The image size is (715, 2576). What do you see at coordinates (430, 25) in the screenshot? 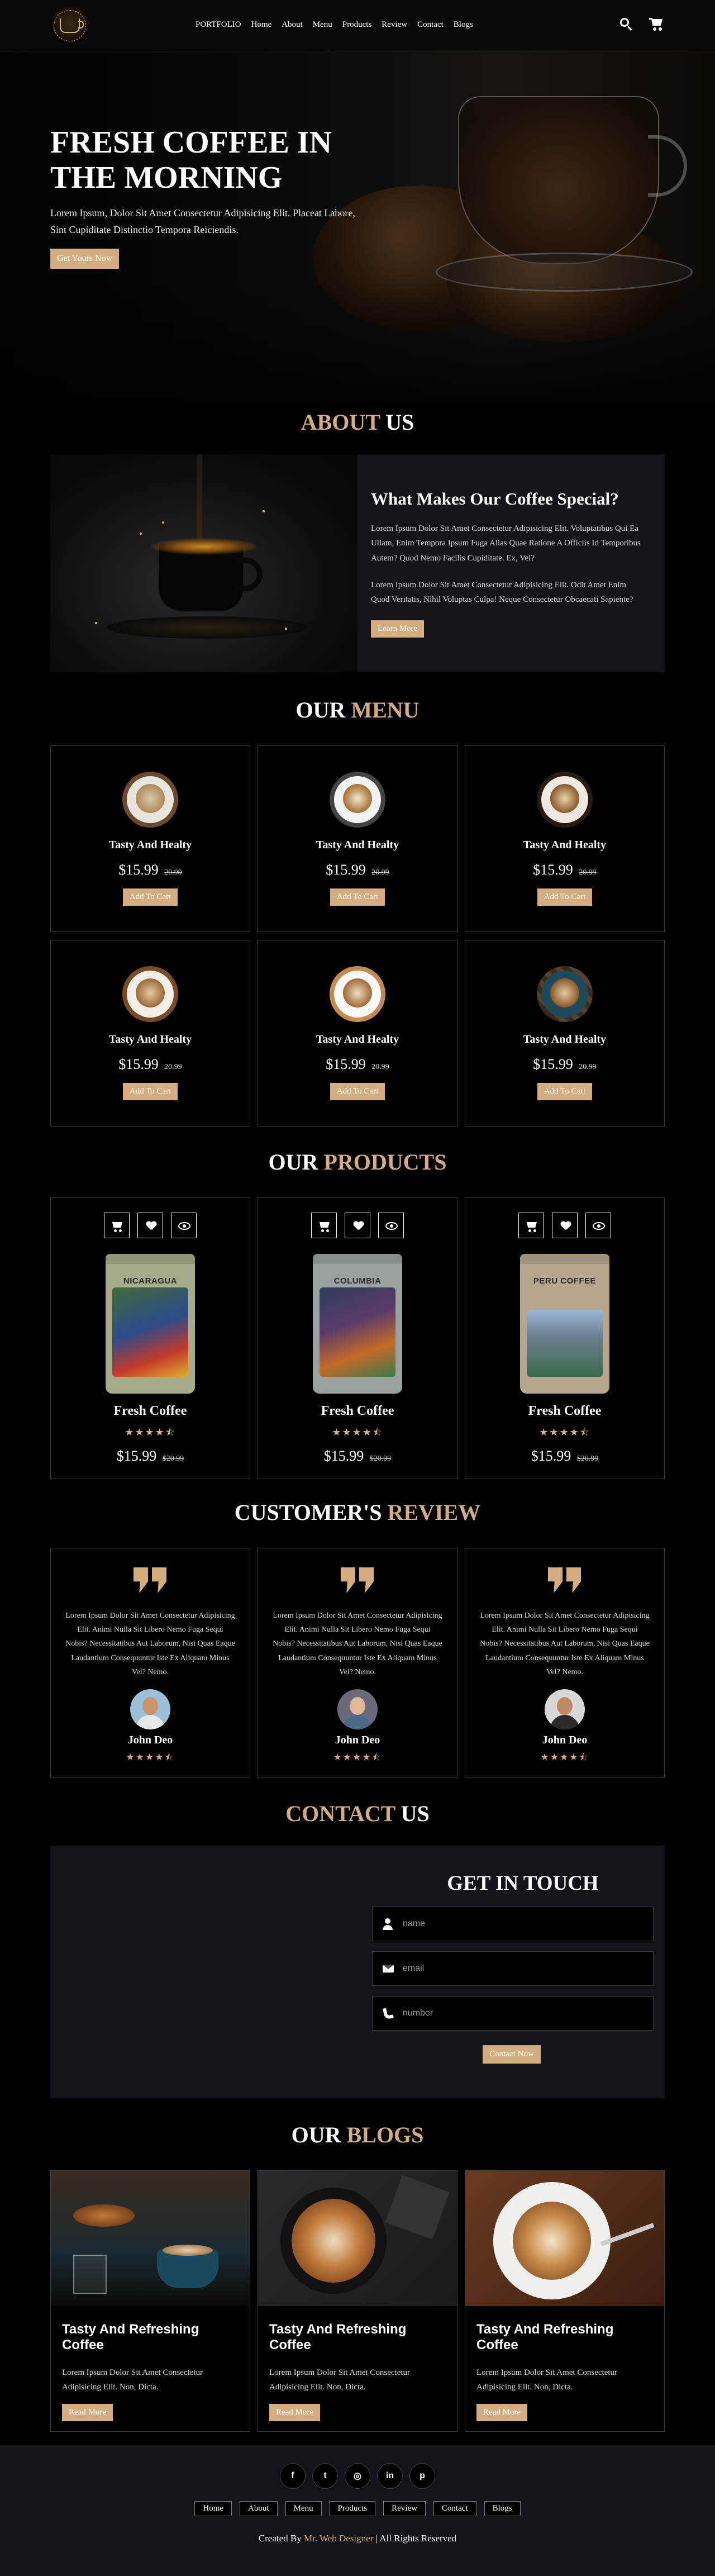
I see `nav-contact: Contact` at bounding box center [430, 25].